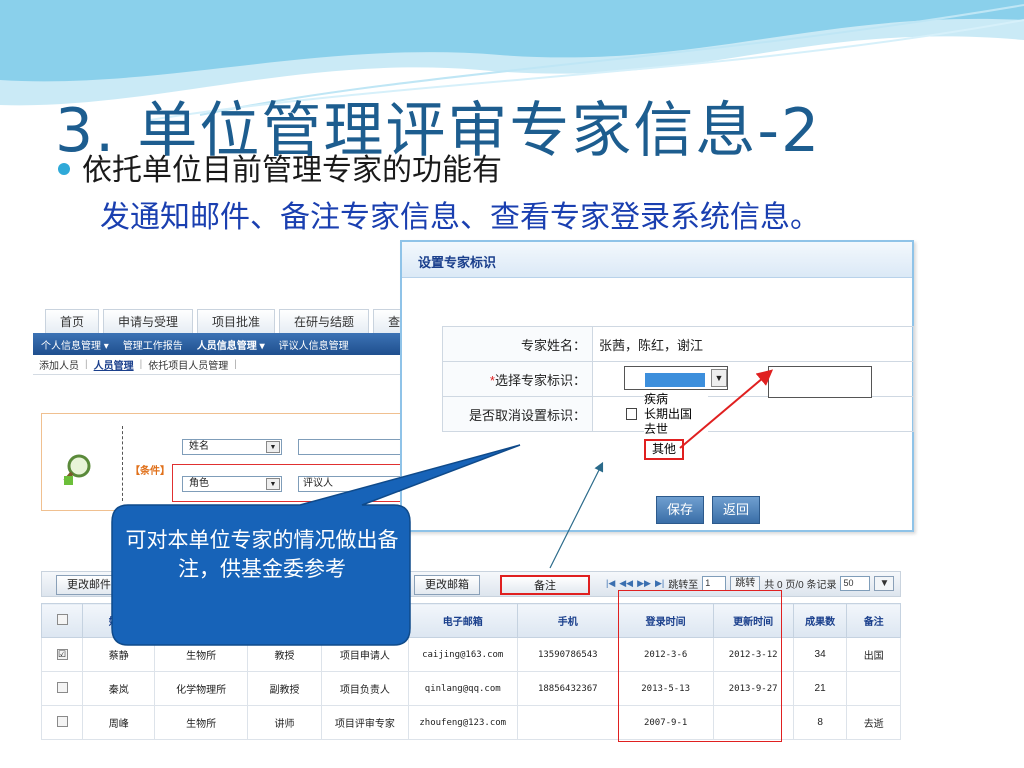 The height and width of the screenshot is (768, 1024). Describe the element at coordinates (540, 380) in the screenshot. I see `select-mark-label-text: 选择专家标识：` at that location.